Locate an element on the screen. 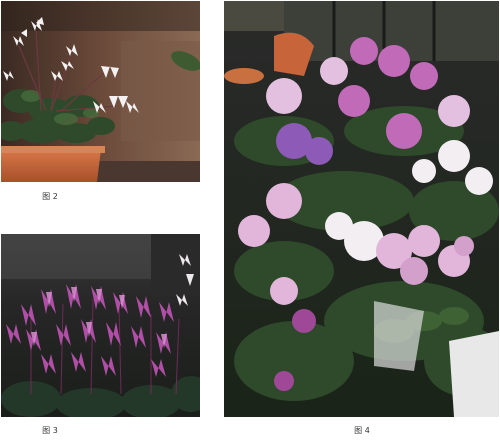  figure-4-caption: 图 4 is located at coordinates (362, 430).